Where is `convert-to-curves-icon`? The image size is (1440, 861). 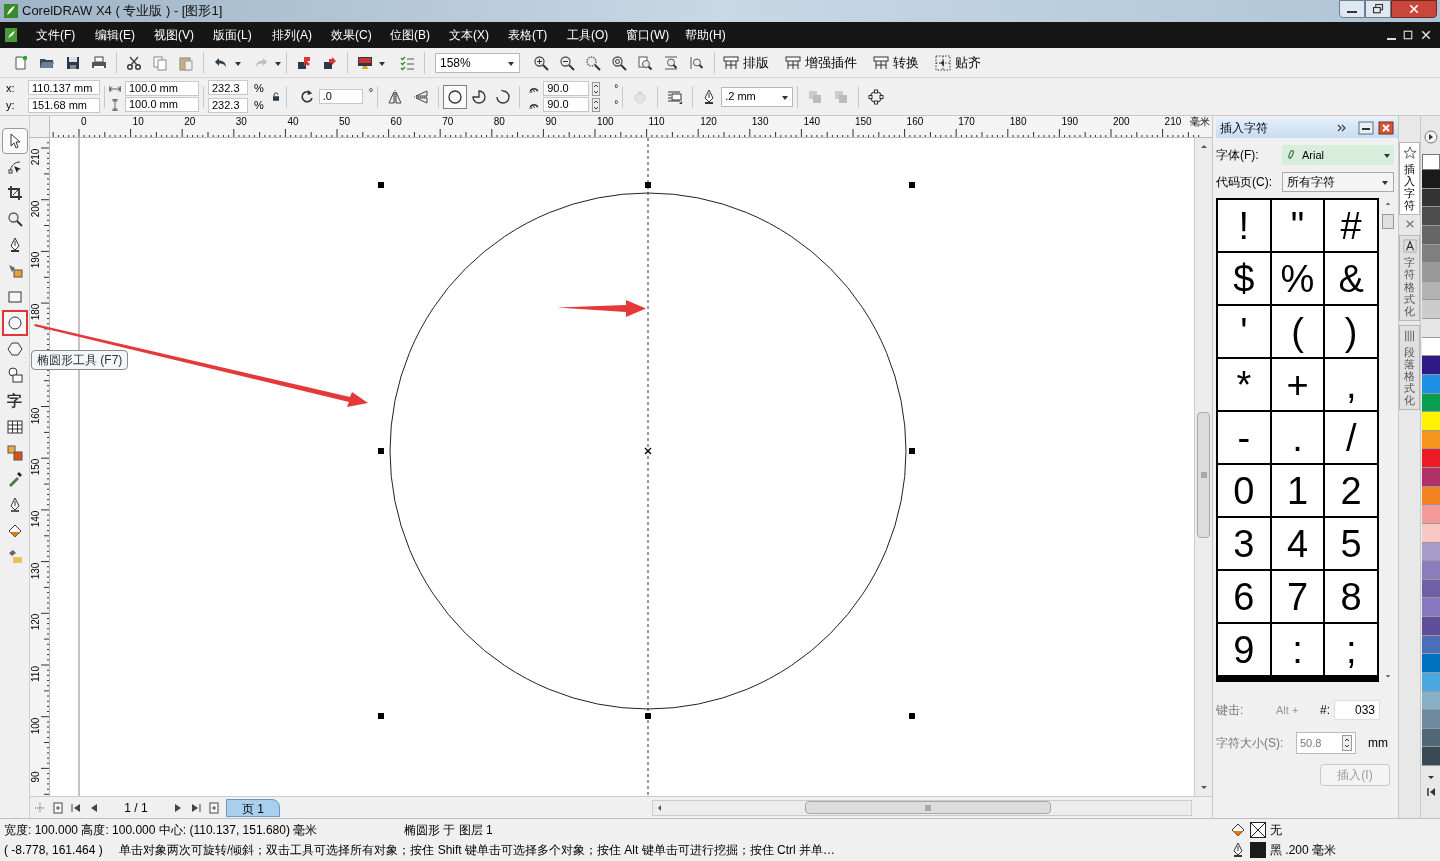
convert-to-curves-icon is located at coordinates (876, 96).